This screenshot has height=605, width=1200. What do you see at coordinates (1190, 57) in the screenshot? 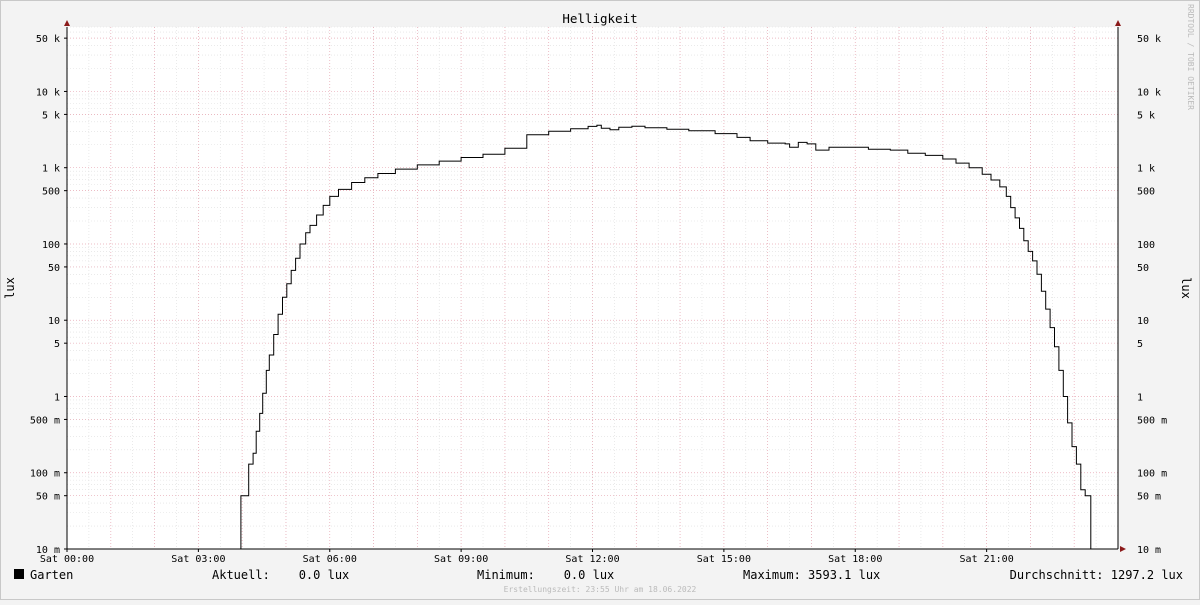
I see `rrdtool-watermark: RRDTOOL / TOBI OETIKER` at bounding box center [1190, 57].